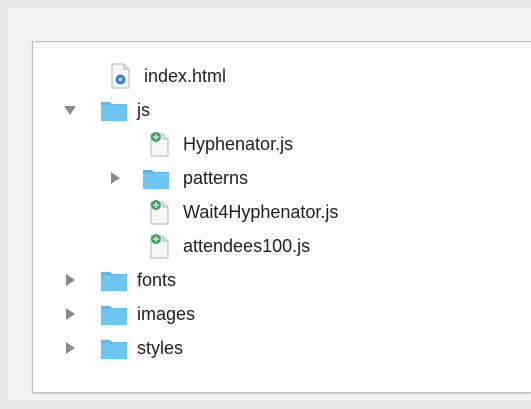 This screenshot has height=409, width=531. What do you see at coordinates (166, 314) in the screenshot?
I see `tree-item-label: images` at bounding box center [166, 314].